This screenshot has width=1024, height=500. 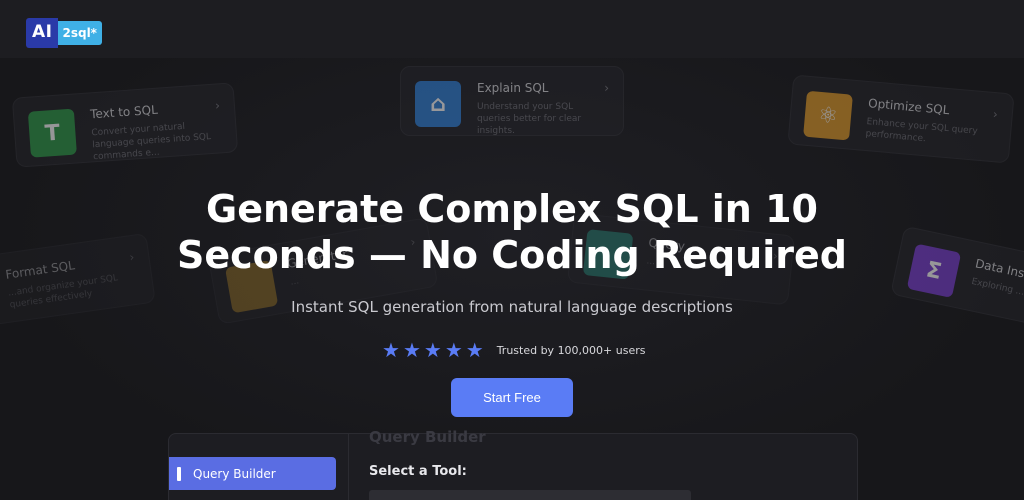 I want to click on query-builder-button: Query Builder, so click(x=252, y=473).